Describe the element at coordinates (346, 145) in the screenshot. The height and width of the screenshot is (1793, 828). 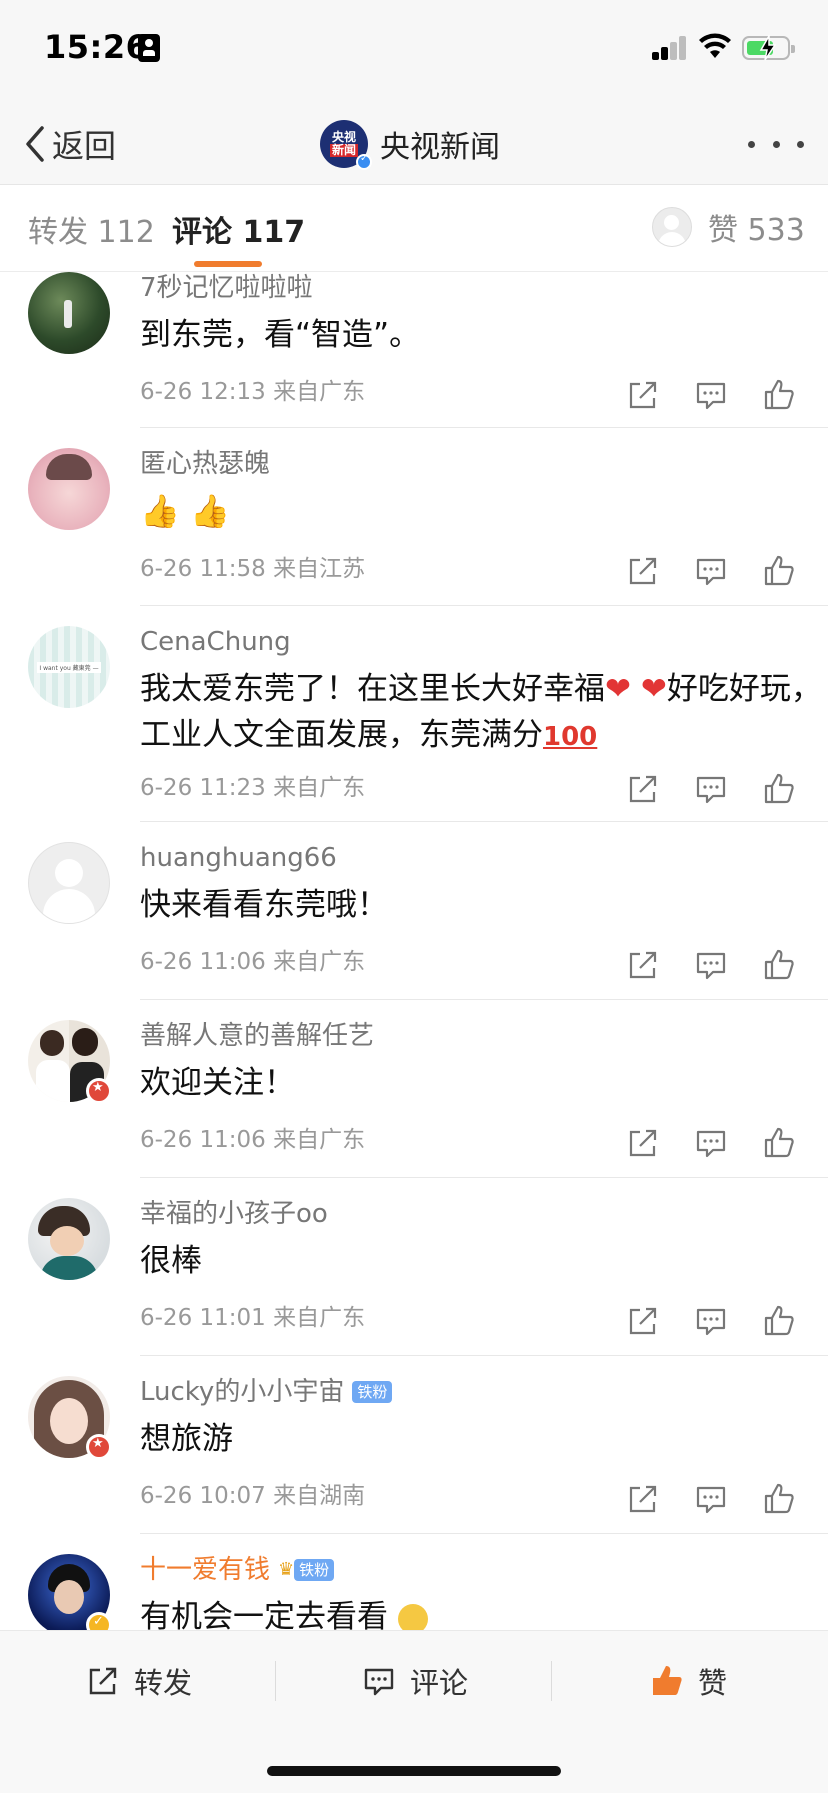
I see `cctv-news-logo: 央视 新闻` at that location.